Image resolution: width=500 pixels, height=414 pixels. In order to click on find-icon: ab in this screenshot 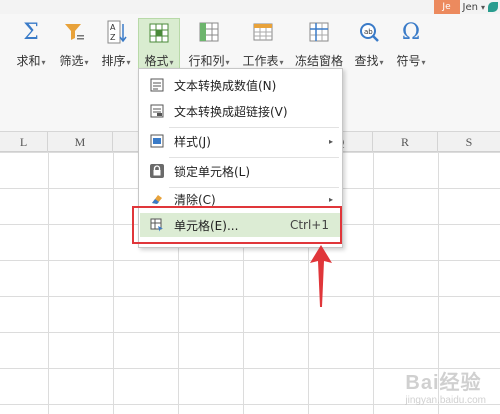, I will do `click(369, 32)`.